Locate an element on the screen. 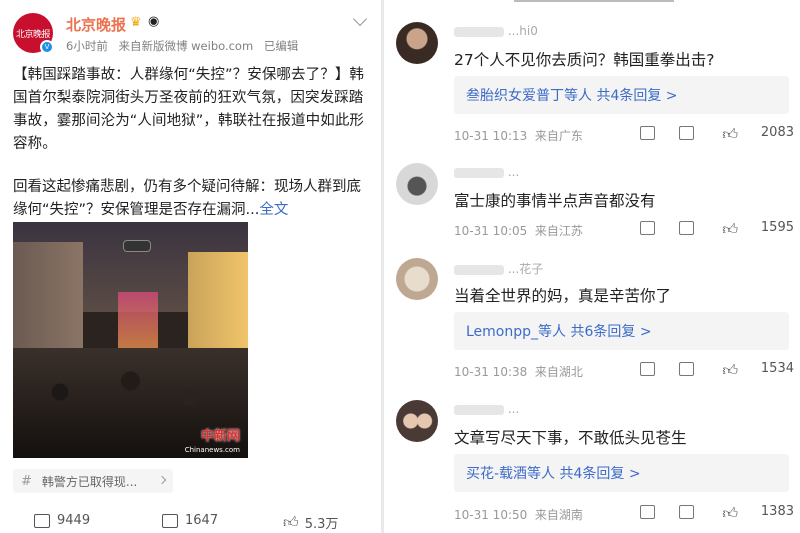 Image resolution: width=800 pixels, height=533 pixels. reply-summary: Lemonpp_等人 共6条回复 > is located at coordinates (621, 331).